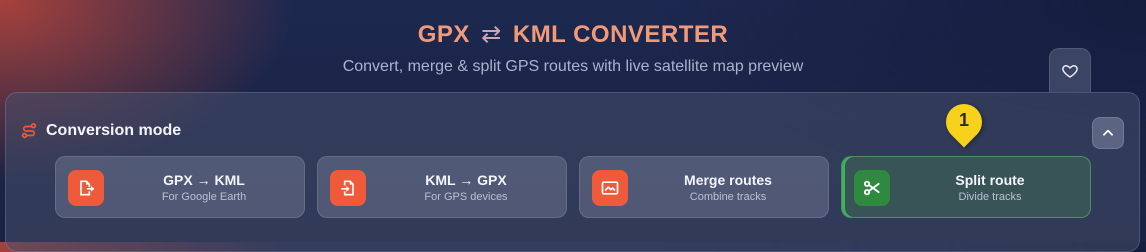 The width and height of the screenshot is (1146, 252). I want to click on merge-icon, so click(610, 188).